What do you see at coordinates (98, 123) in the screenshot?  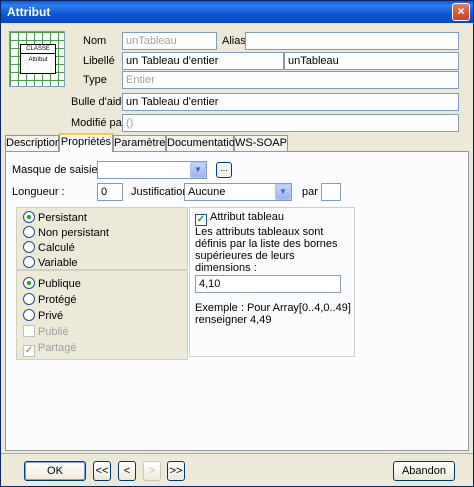 I see `modifie-label: Modifié par` at bounding box center [98, 123].